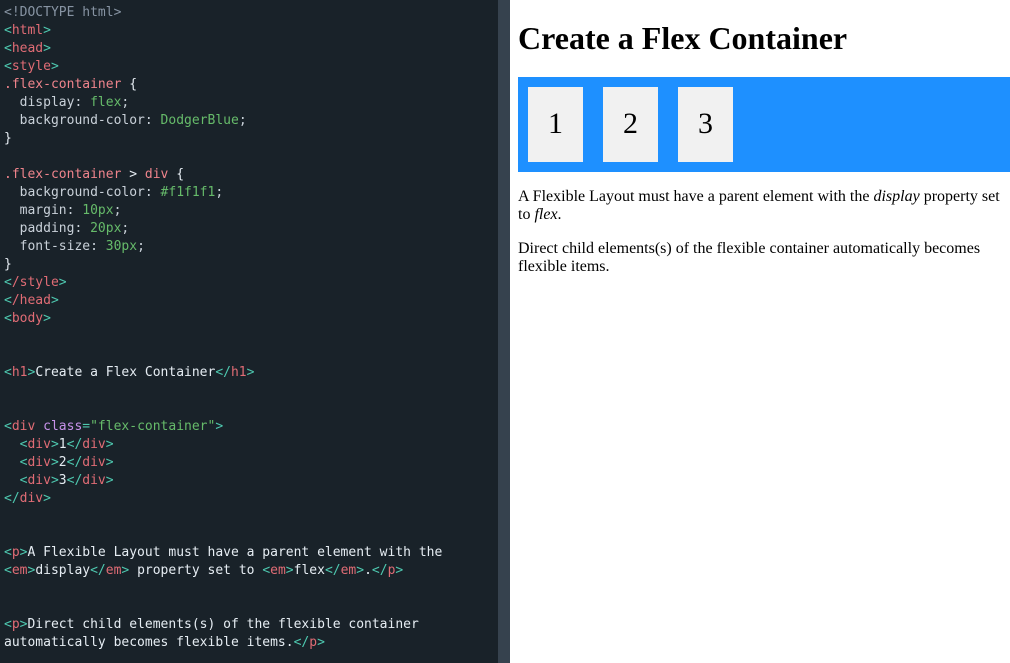  I want to click on code-token-attribute: class, so click(63, 426).